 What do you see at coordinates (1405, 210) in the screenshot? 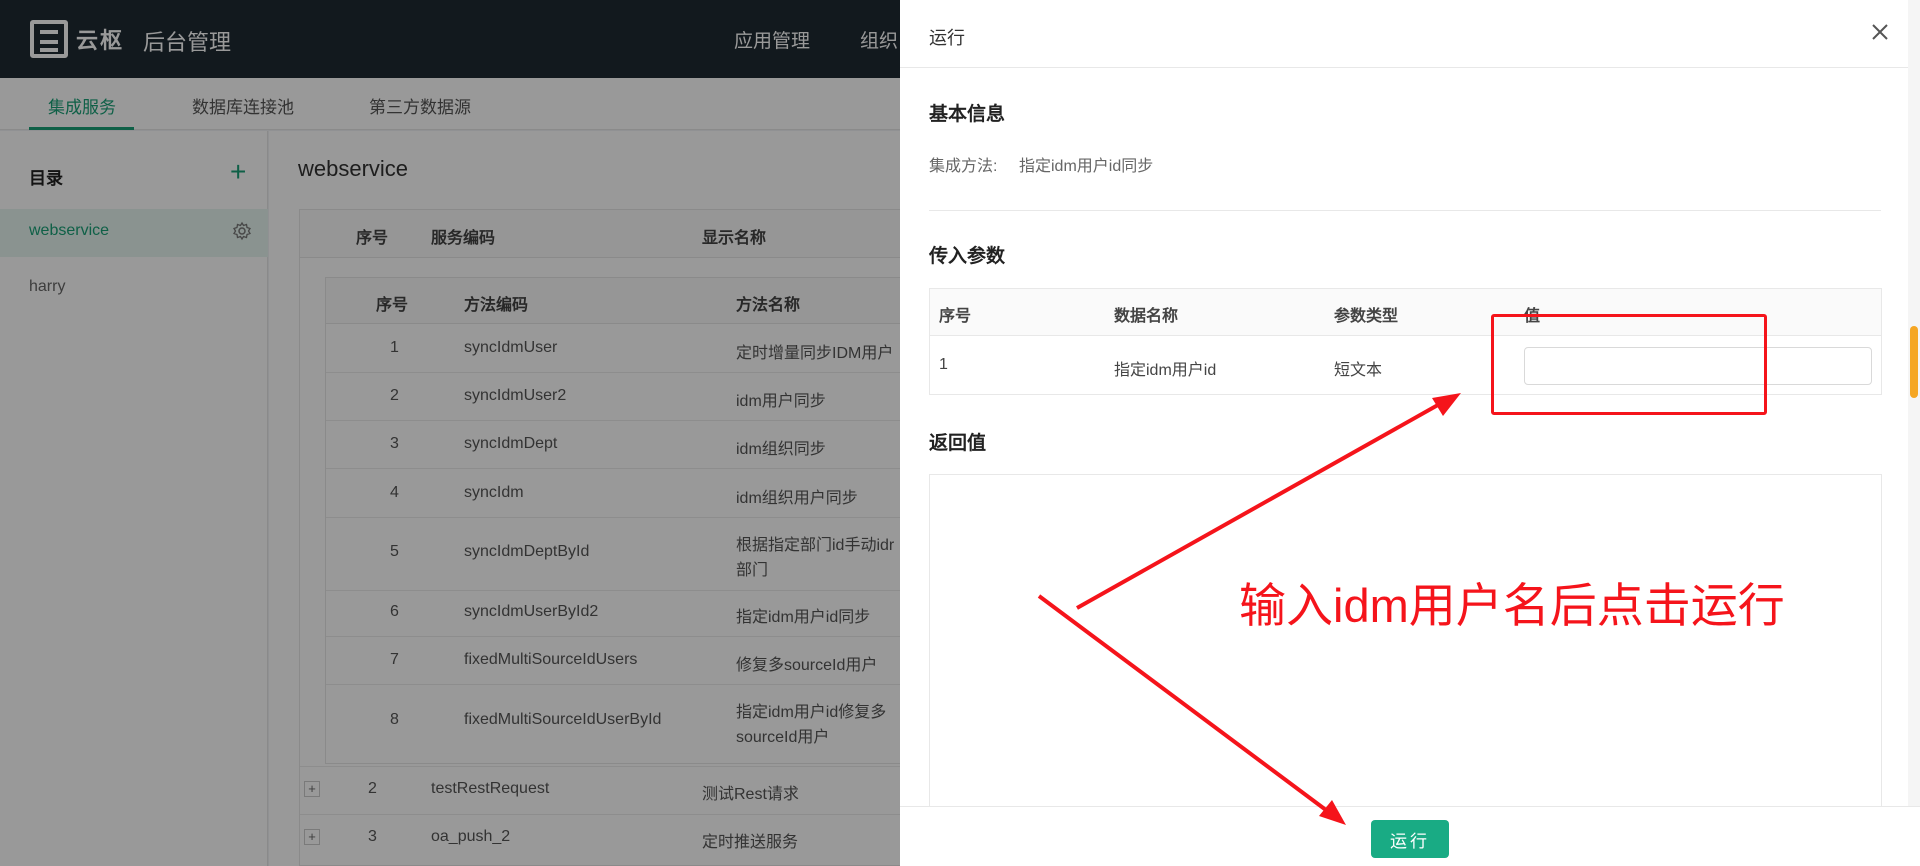
I see `divider` at bounding box center [1405, 210].